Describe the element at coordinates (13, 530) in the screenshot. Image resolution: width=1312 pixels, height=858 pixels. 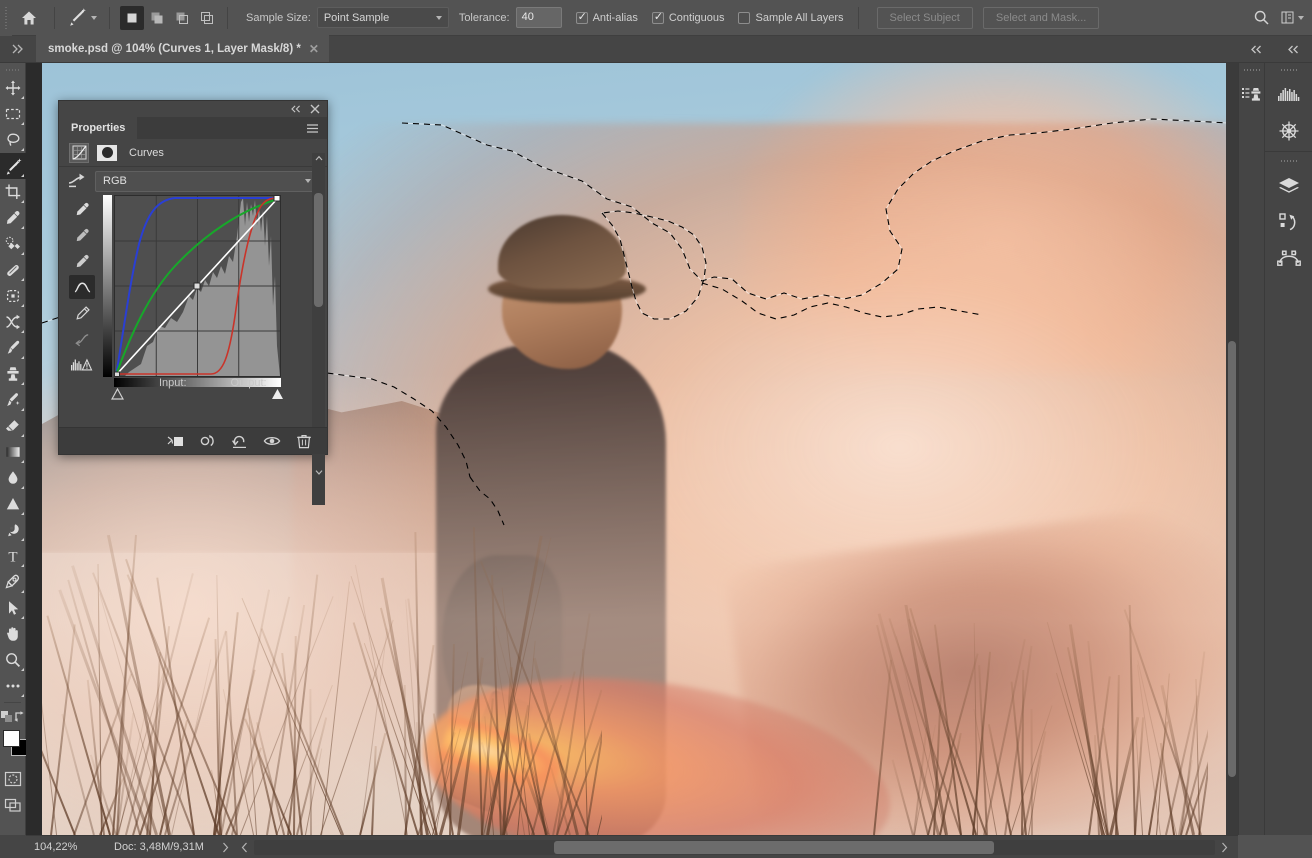
I see `burn-tool` at that location.